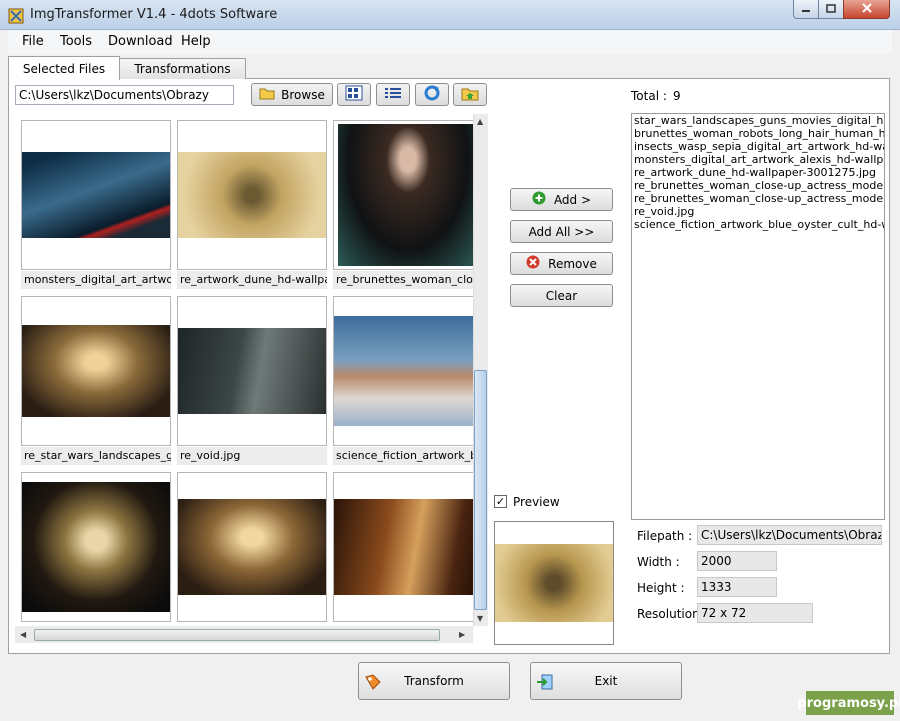 Image resolution: width=900 pixels, height=721 pixels. What do you see at coordinates (572, 263) in the screenshot?
I see `remove-label: Remove` at bounding box center [572, 263].